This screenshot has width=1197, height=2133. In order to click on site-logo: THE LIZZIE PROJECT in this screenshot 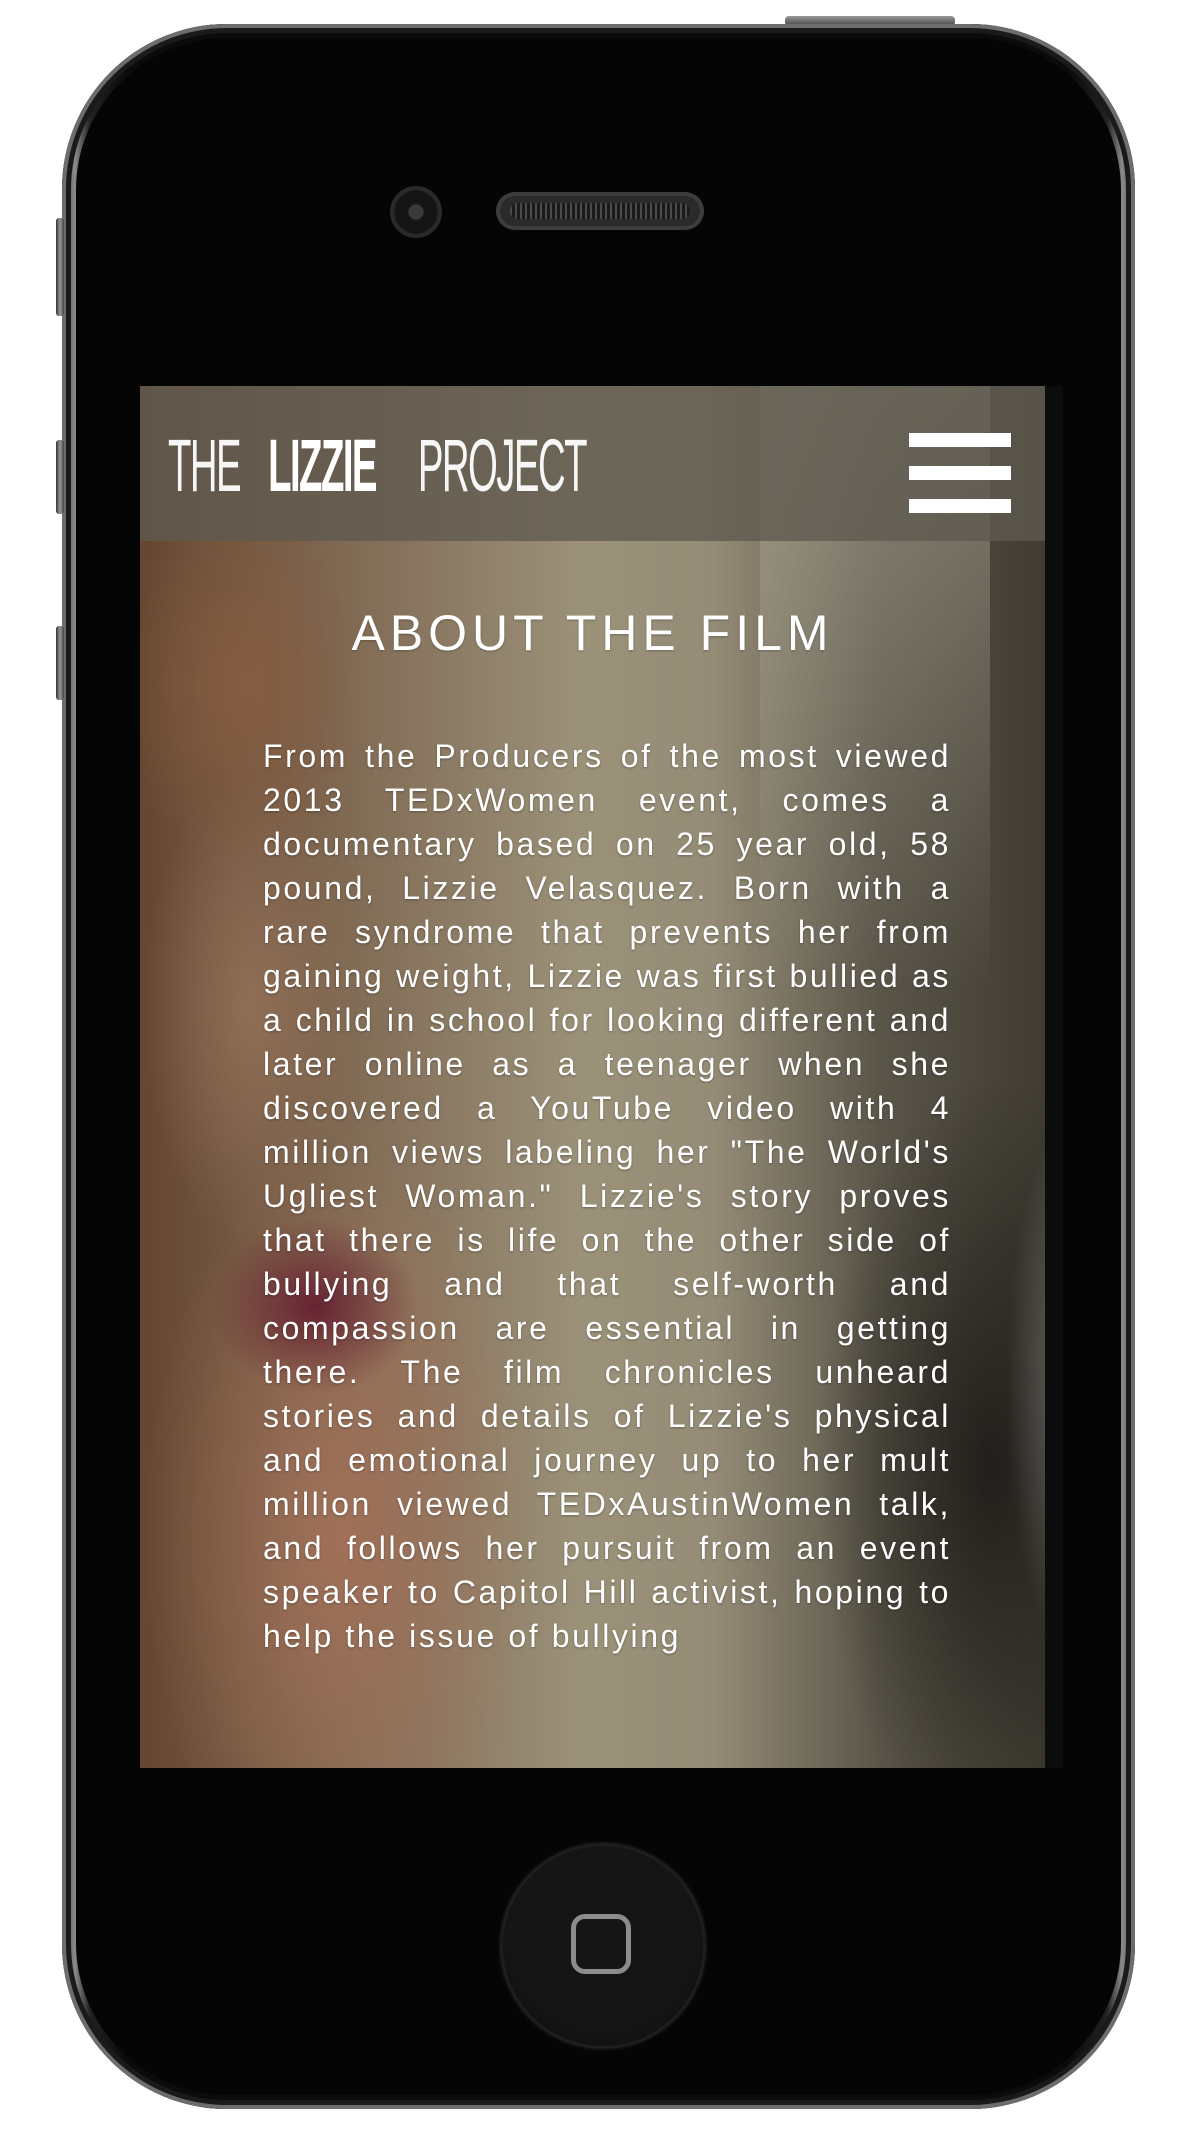, I will do `click(503, 466)`.